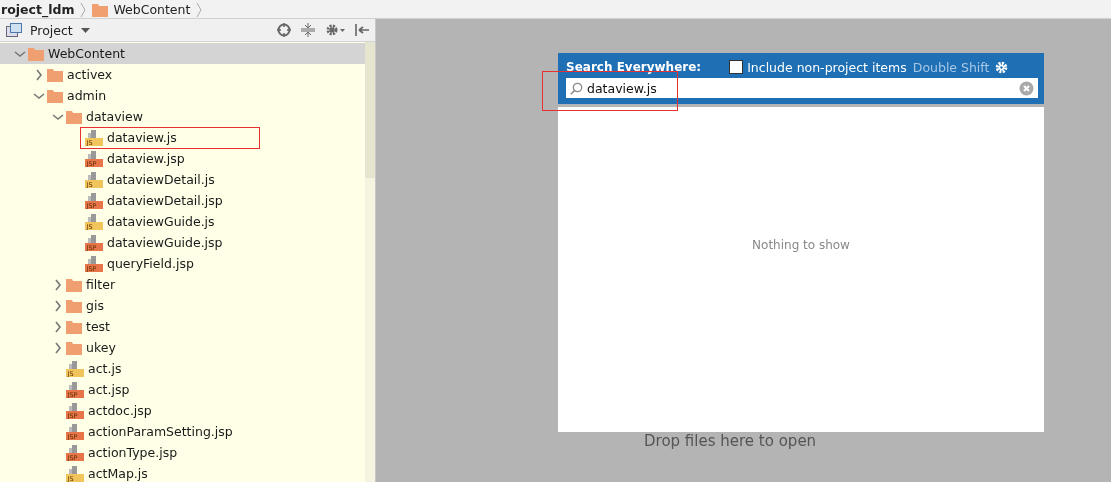  I want to click on checkbox-label: Include non-project items, so click(827, 67).